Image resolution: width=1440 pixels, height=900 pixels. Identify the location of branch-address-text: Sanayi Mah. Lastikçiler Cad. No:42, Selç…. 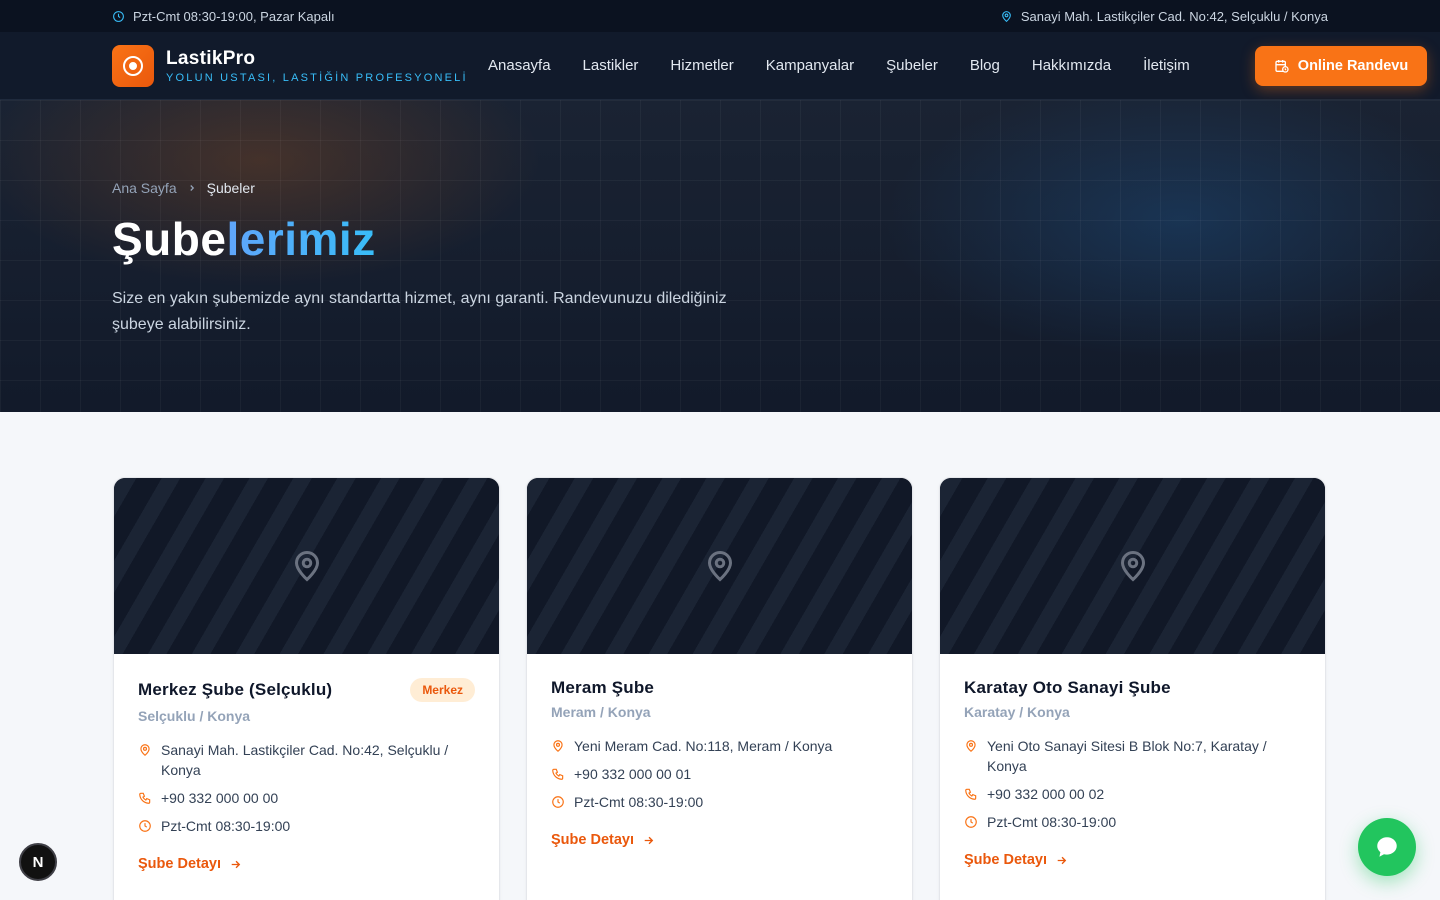
(305, 760).